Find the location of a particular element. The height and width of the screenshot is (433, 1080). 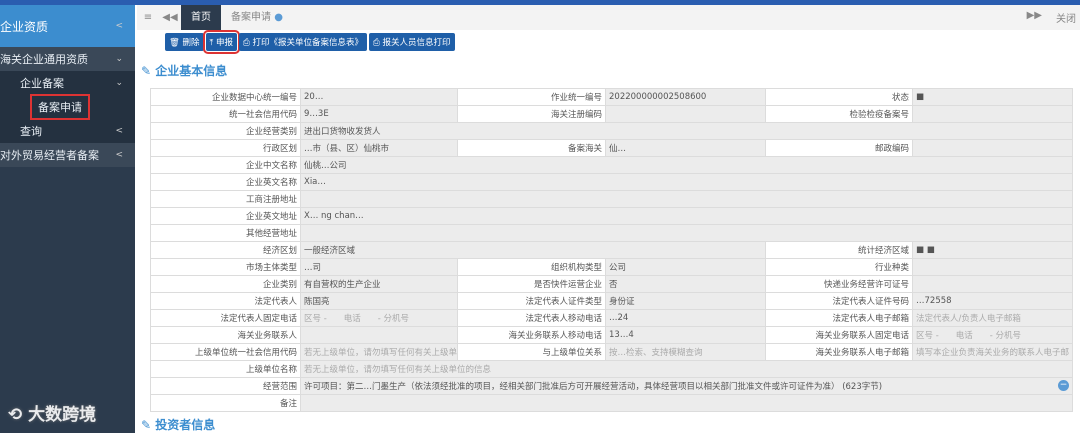

section-basic-info: ✎ 企业基本信息 is located at coordinates (184, 70).